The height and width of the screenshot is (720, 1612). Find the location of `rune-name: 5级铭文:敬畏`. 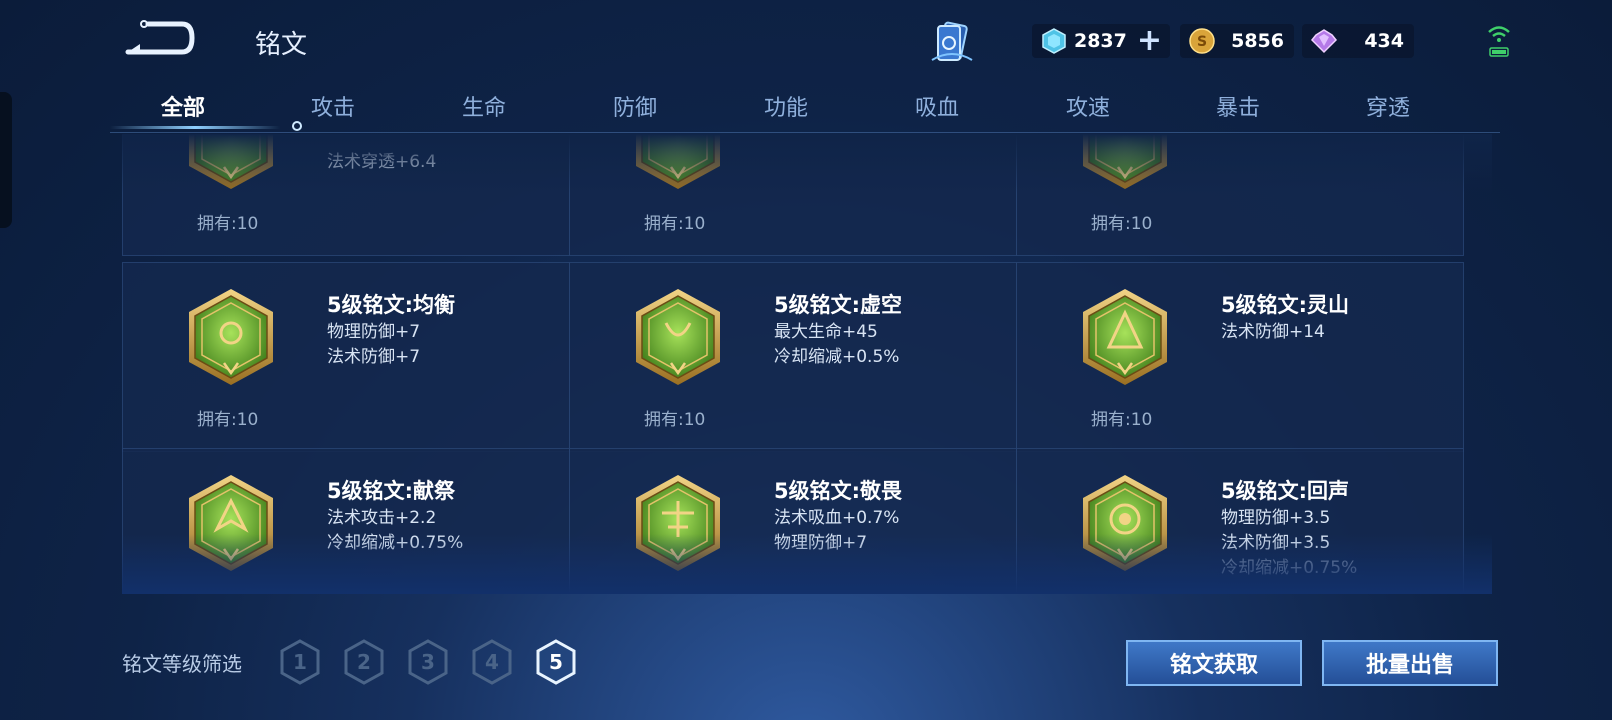

rune-name: 5级铭文:敬畏 is located at coordinates (838, 491).